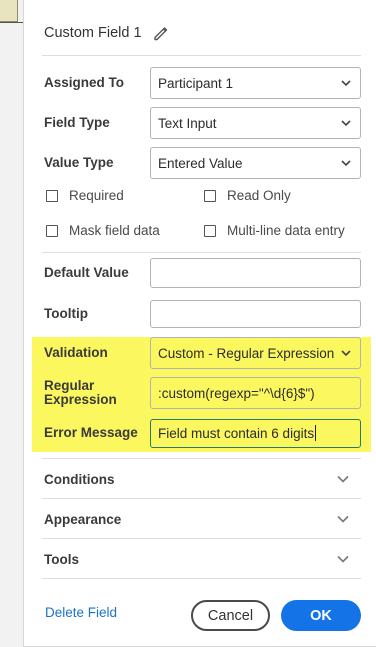  Describe the element at coordinates (316, 433) in the screenshot. I see `text-cursor` at that location.